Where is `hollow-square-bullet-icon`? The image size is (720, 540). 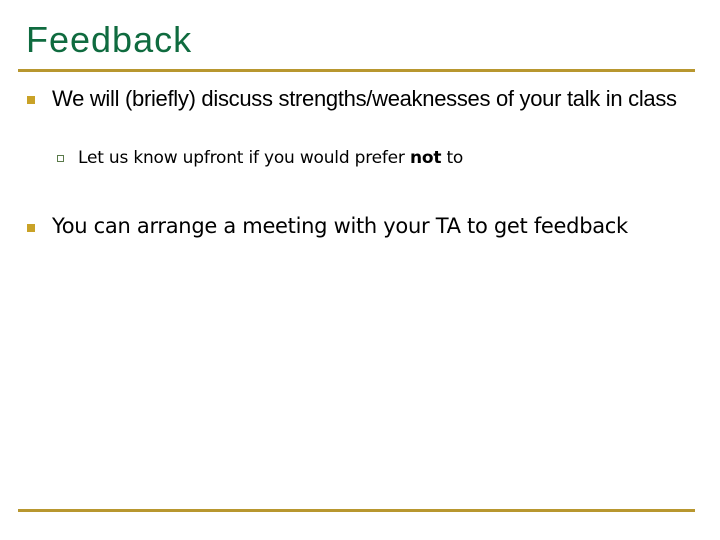 hollow-square-bullet-icon is located at coordinates (60, 158).